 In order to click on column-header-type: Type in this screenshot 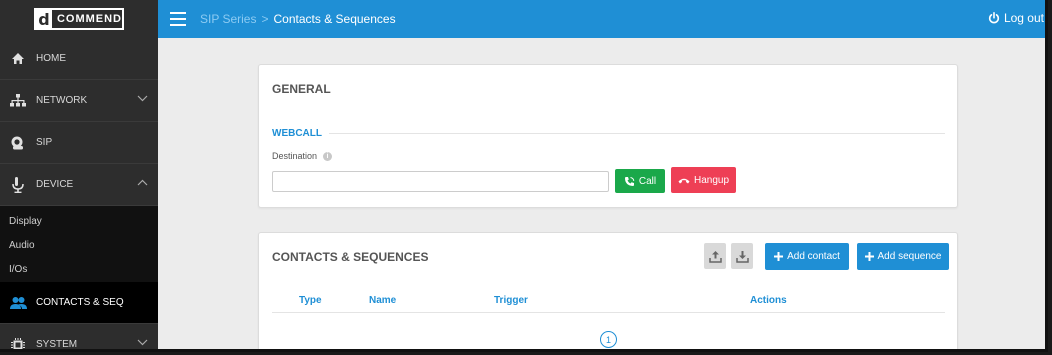, I will do `click(310, 300)`.